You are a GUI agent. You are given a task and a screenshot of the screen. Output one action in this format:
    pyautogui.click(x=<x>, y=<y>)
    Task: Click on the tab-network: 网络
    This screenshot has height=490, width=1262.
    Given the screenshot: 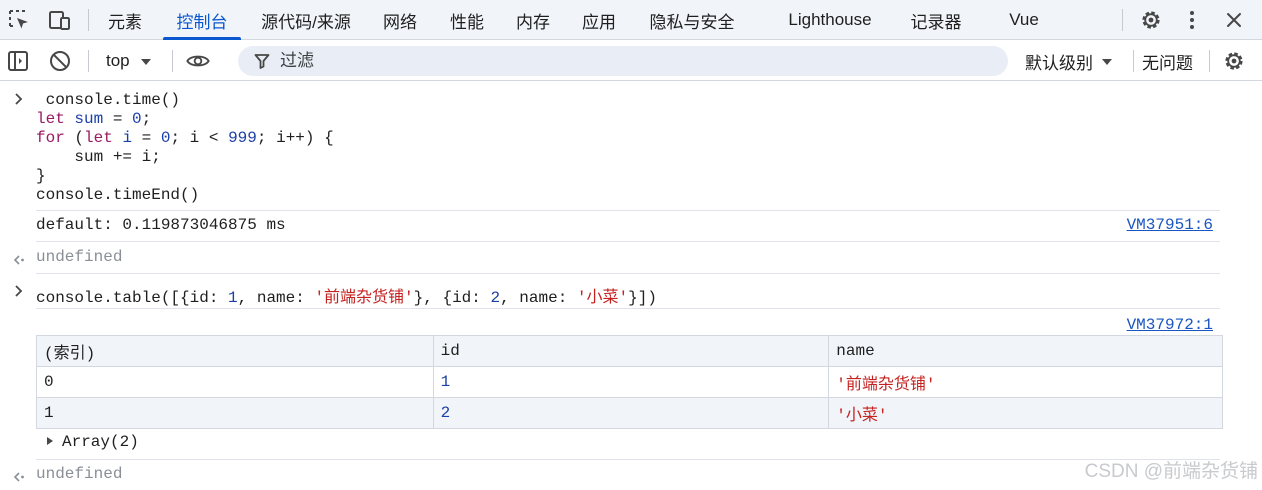 What is the action you would take?
    pyautogui.click(x=400, y=20)
    